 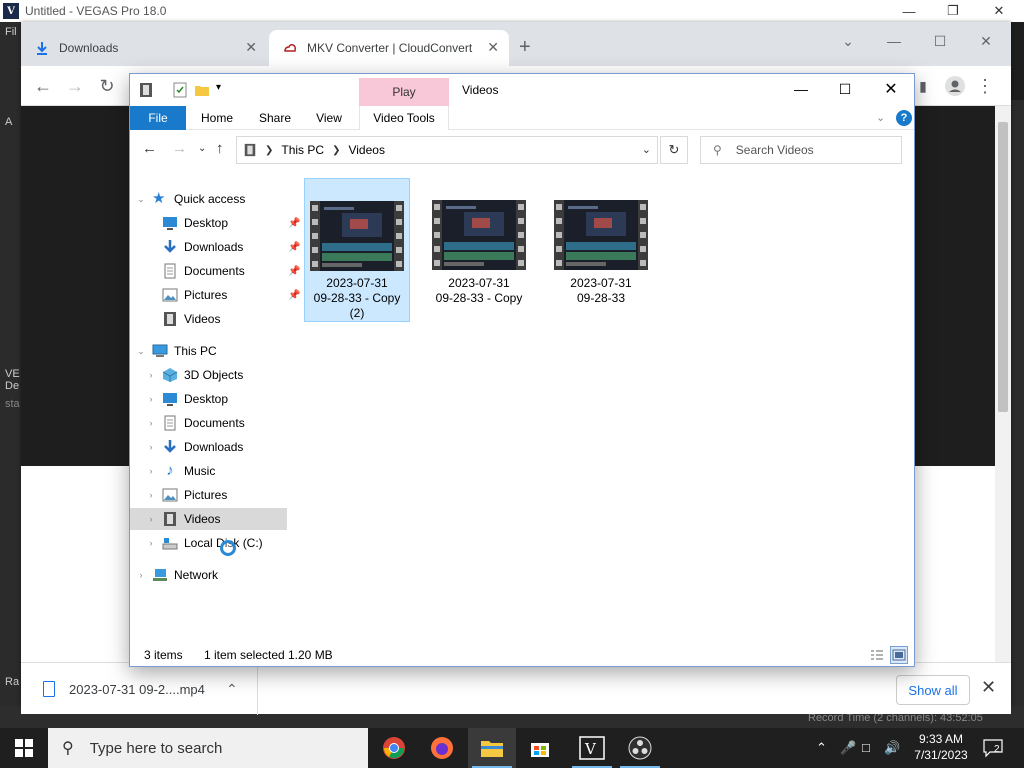 What do you see at coordinates (492, 748) in the screenshot?
I see `file-explorer-icon` at bounding box center [492, 748].